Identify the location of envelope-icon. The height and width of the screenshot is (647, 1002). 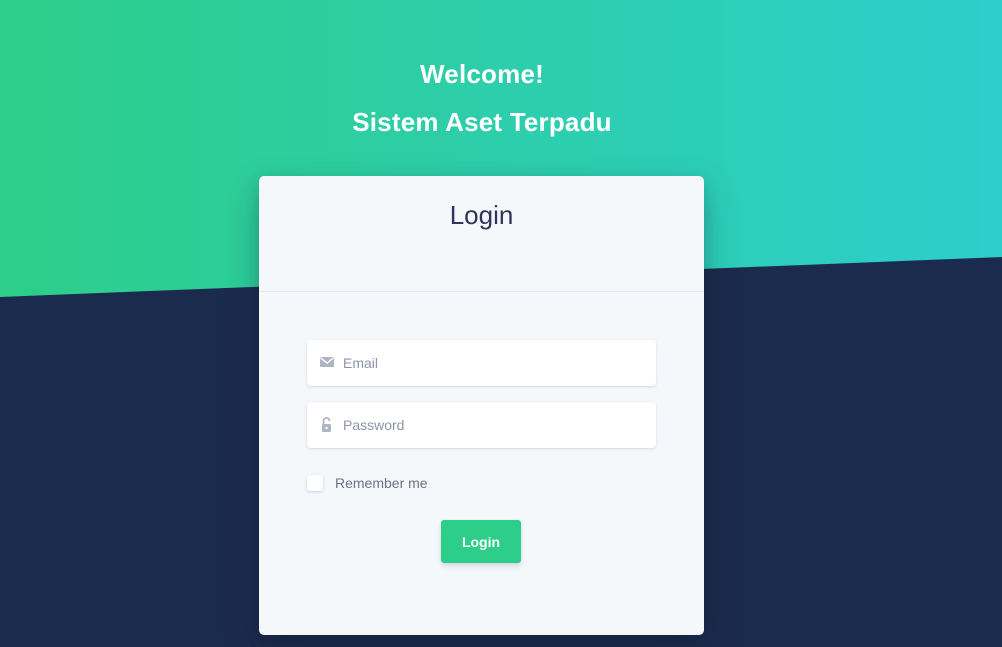
(327, 363).